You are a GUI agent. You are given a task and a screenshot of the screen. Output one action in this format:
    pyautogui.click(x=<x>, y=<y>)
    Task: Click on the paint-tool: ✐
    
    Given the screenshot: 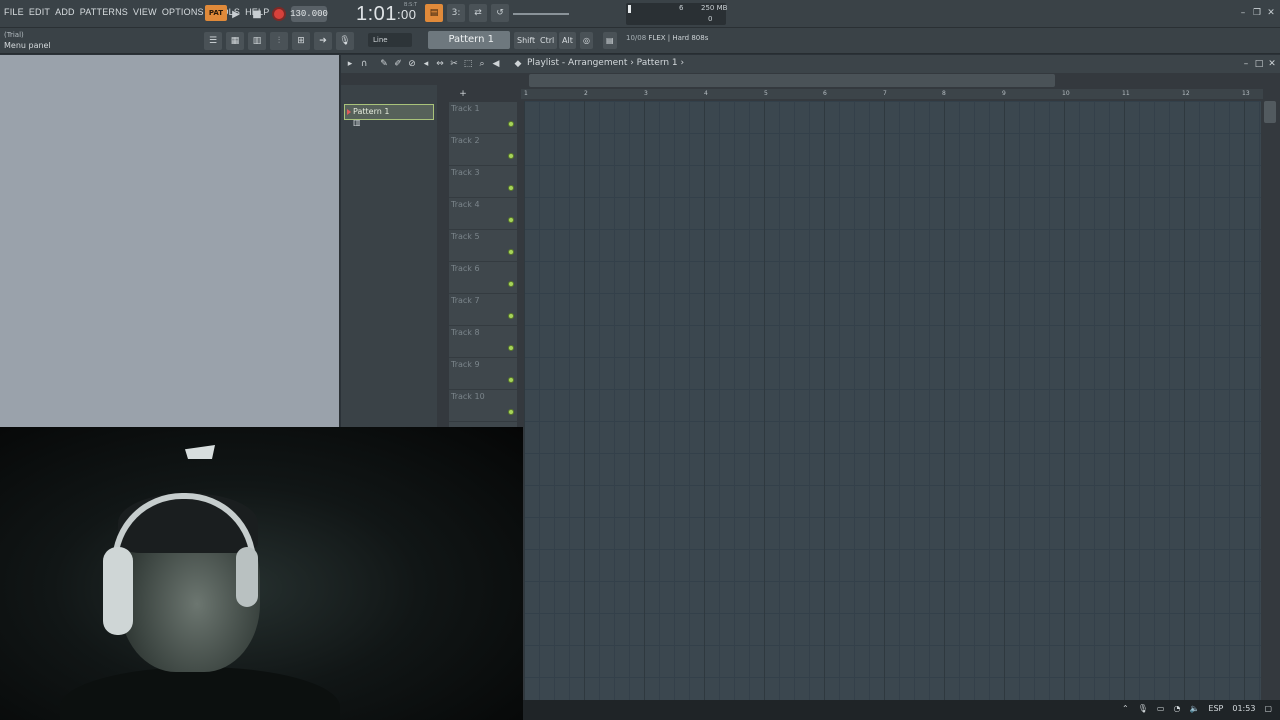 What is the action you would take?
    pyautogui.click(x=398, y=64)
    